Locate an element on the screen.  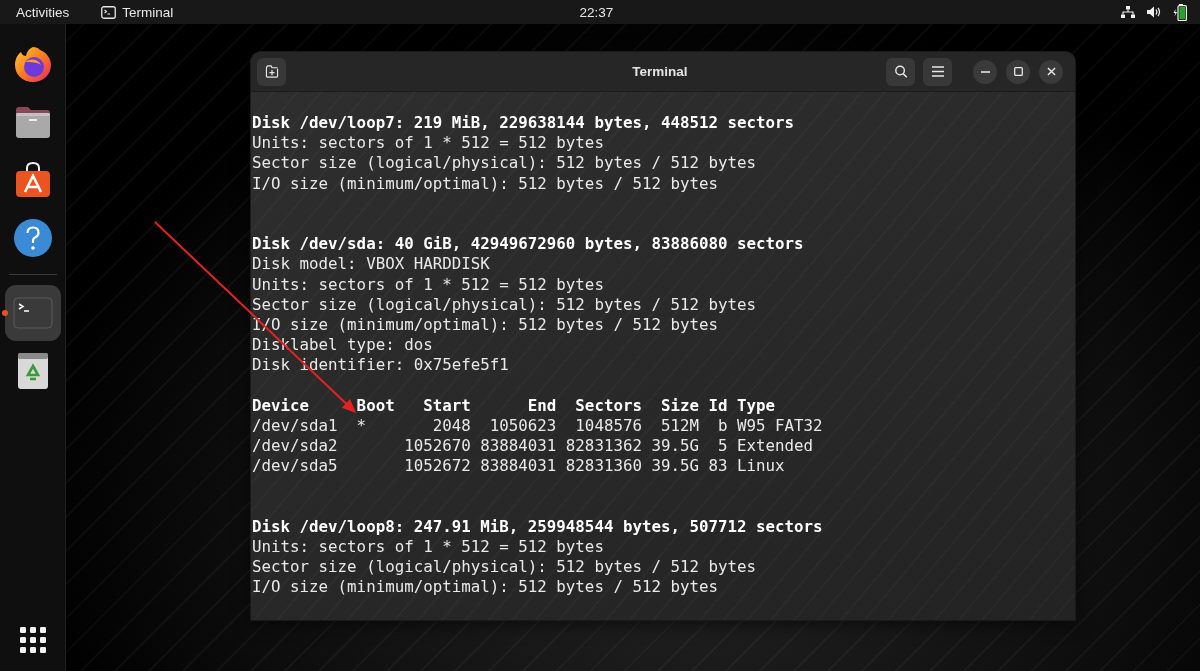
network-icon is located at coordinates (1128, 12).